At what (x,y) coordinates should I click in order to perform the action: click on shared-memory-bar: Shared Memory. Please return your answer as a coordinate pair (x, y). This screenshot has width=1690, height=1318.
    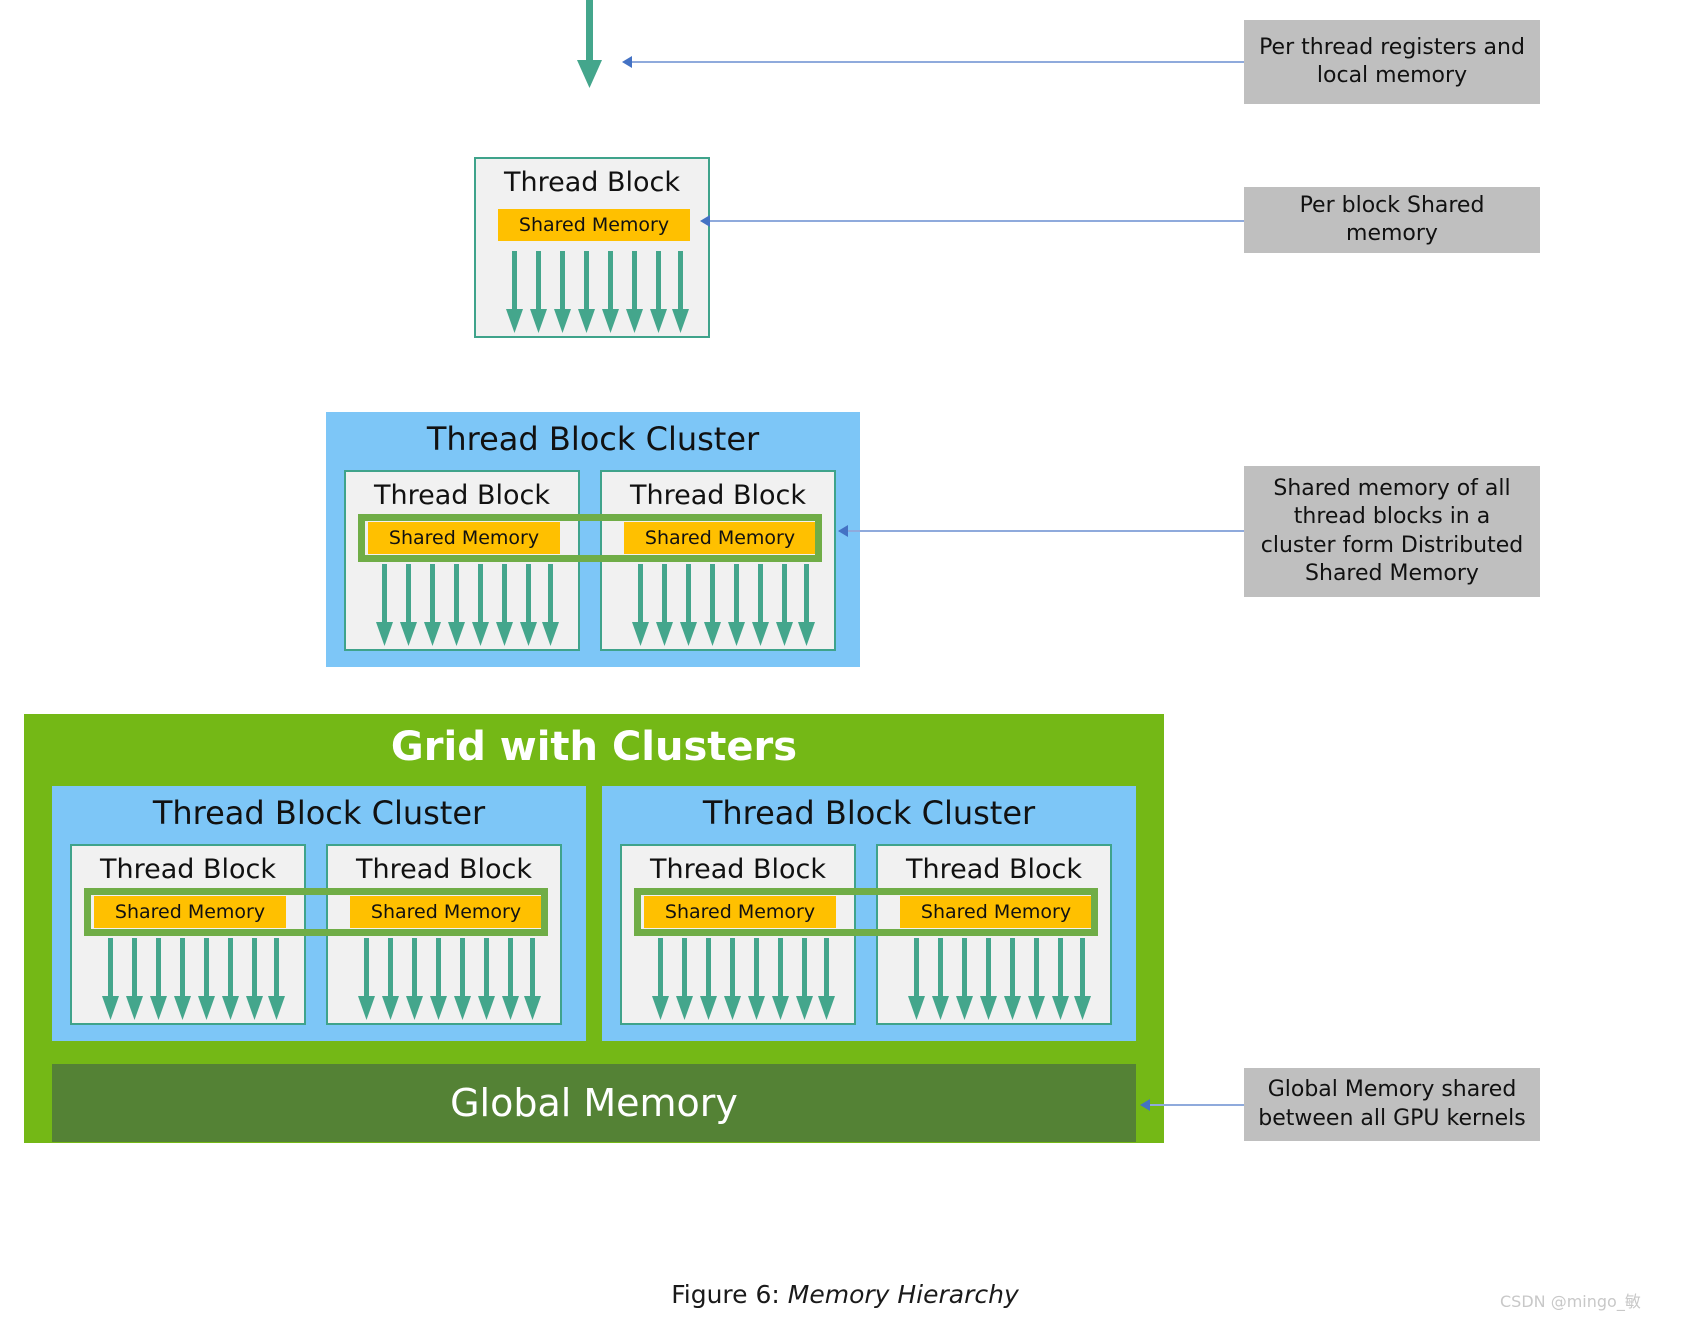
    Looking at the image, I should click on (594, 225).